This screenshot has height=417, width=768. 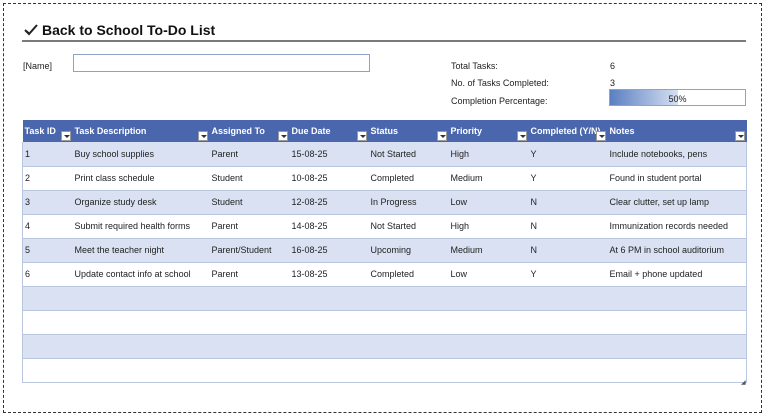 What do you see at coordinates (329, 202) in the screenshot?
I see `table-cell: 12-08-25` at bounding box center [329, 202].